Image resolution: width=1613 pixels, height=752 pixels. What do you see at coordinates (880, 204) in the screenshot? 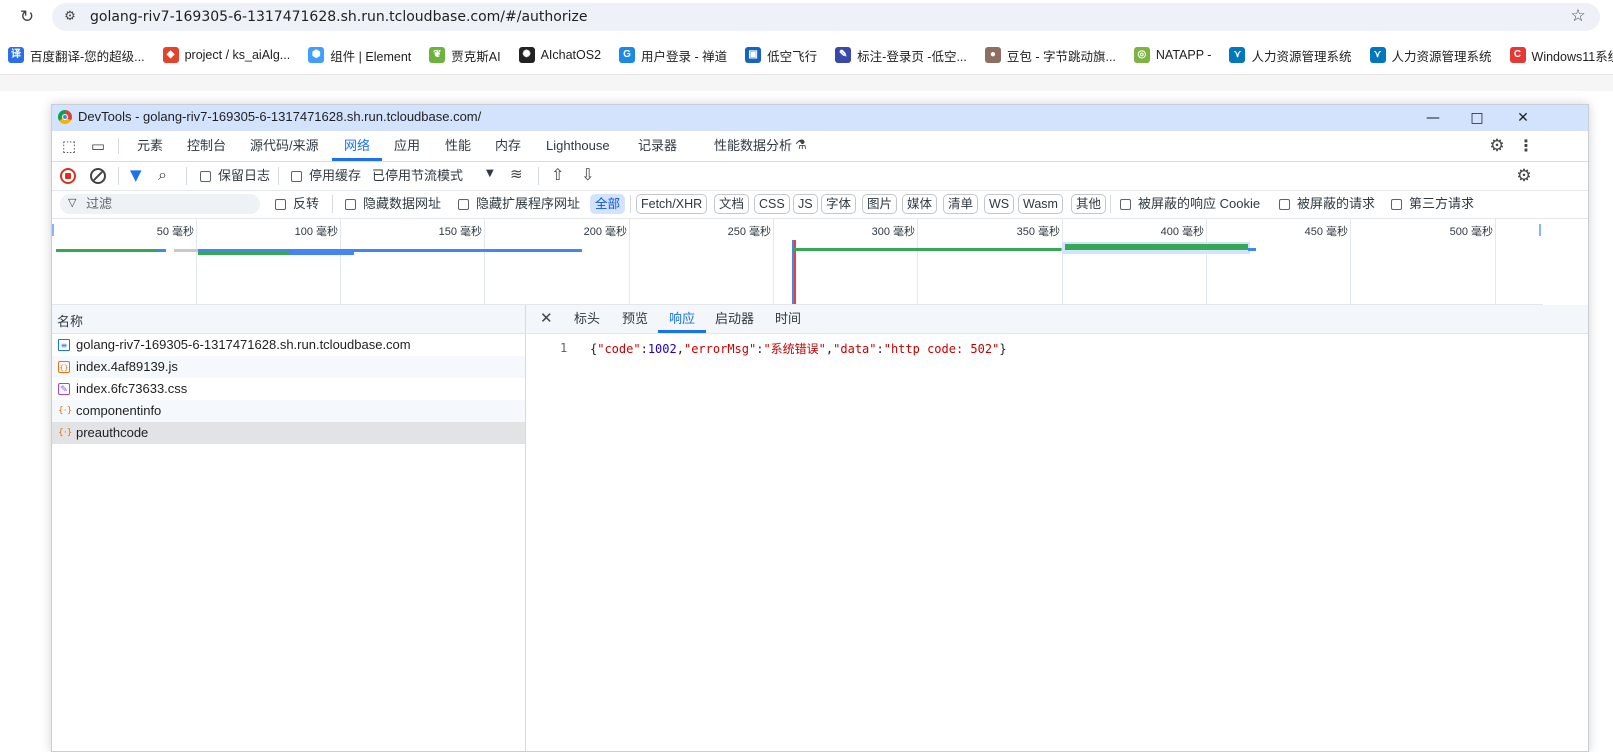
I see `filter-type-img: 图片` at bounding box center [880, 204].